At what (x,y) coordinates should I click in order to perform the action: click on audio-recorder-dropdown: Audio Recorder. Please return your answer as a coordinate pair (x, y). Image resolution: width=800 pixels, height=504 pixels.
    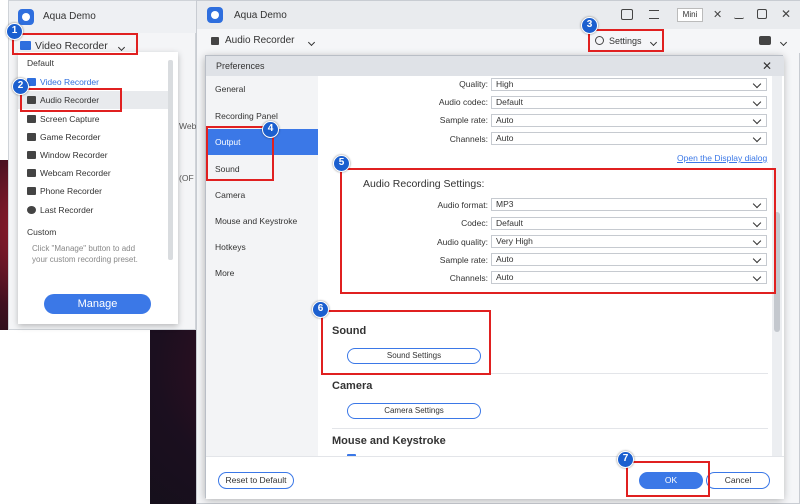
    Looking at the image, I should click on (266, 41).